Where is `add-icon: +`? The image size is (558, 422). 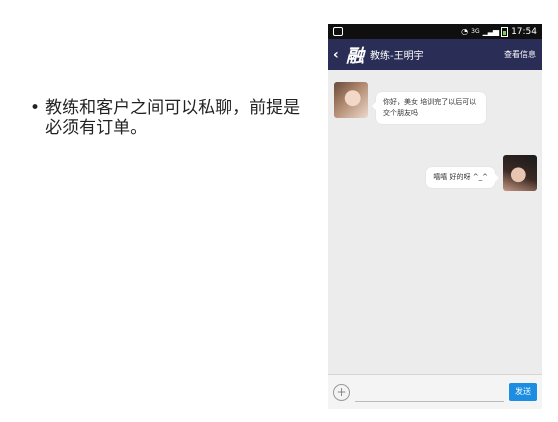
add-icon: + is located at coordinates (341, 392).